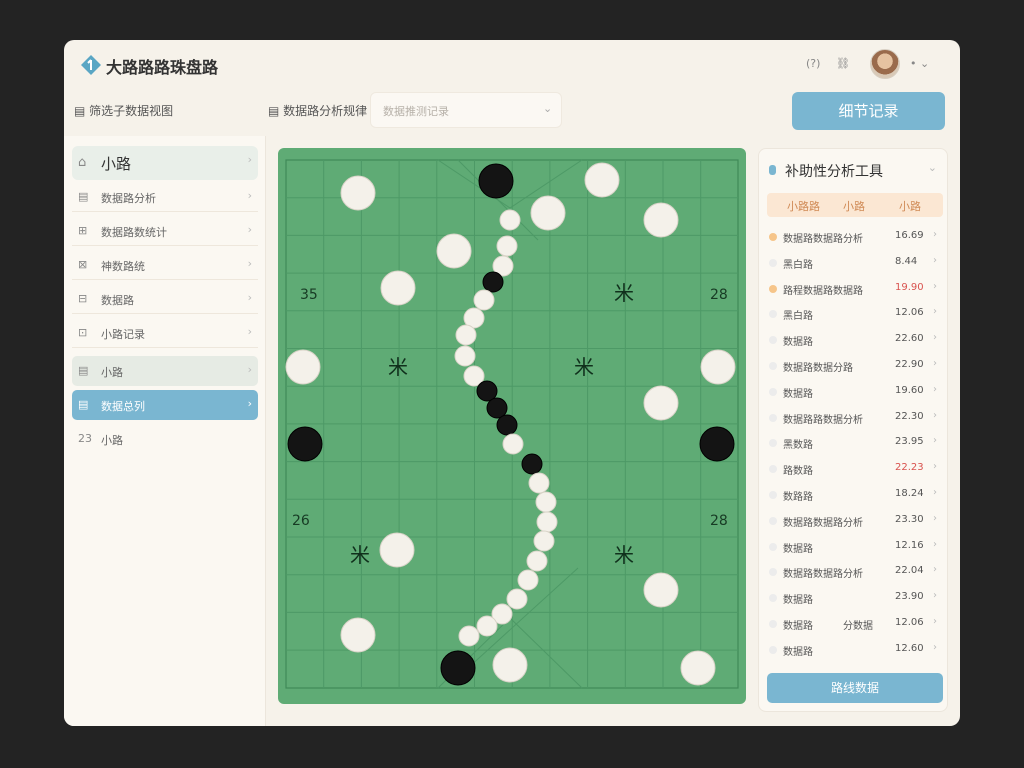 This screenshot has width=1024, height=768. Describe the element at coordinates (834, 172) in the screenshot. I see `panel-title: 补助性分析工具` at that location.